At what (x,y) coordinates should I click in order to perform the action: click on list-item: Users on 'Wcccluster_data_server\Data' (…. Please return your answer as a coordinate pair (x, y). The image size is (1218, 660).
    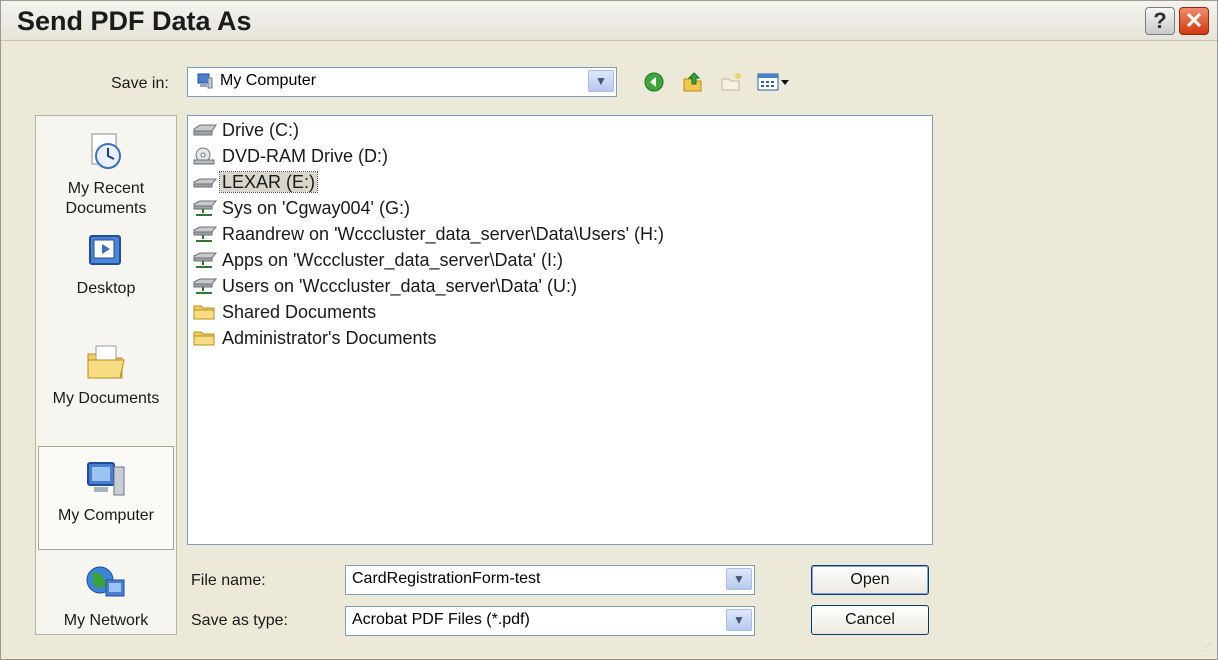
    Looking at the image, I should click on (385, 288).